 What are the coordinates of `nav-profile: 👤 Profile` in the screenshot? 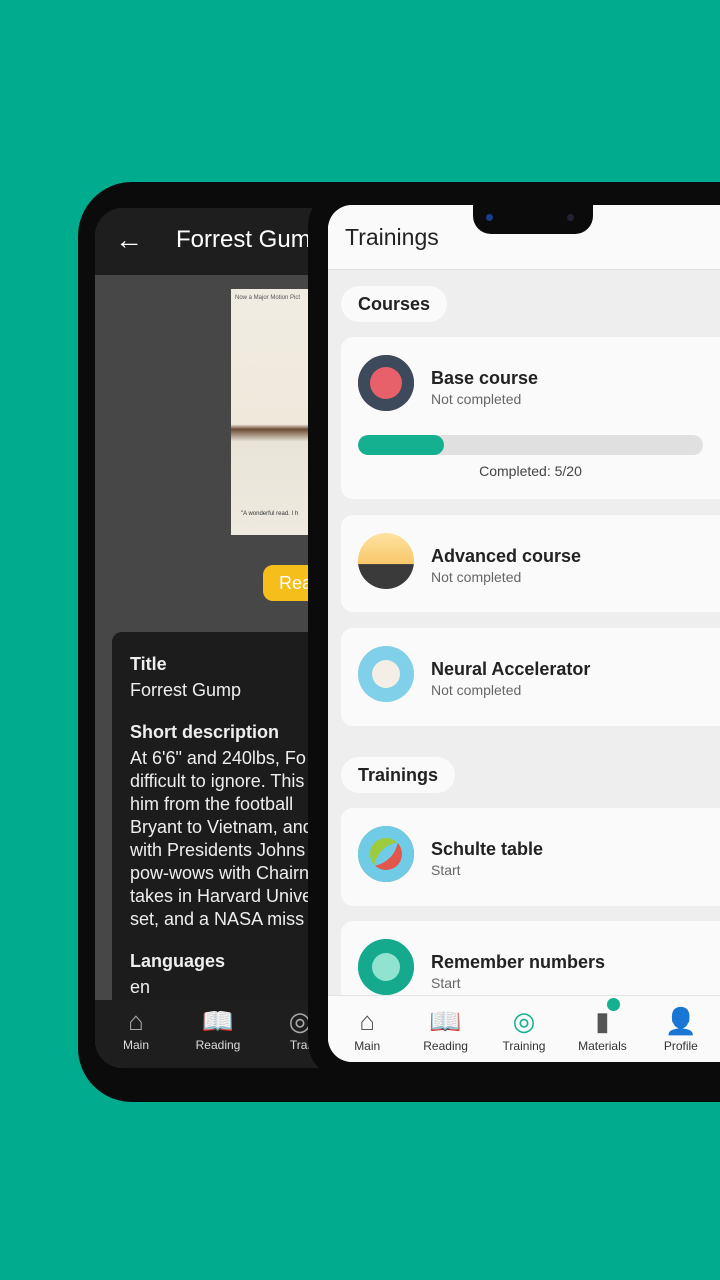 It's located at (681, 1029).